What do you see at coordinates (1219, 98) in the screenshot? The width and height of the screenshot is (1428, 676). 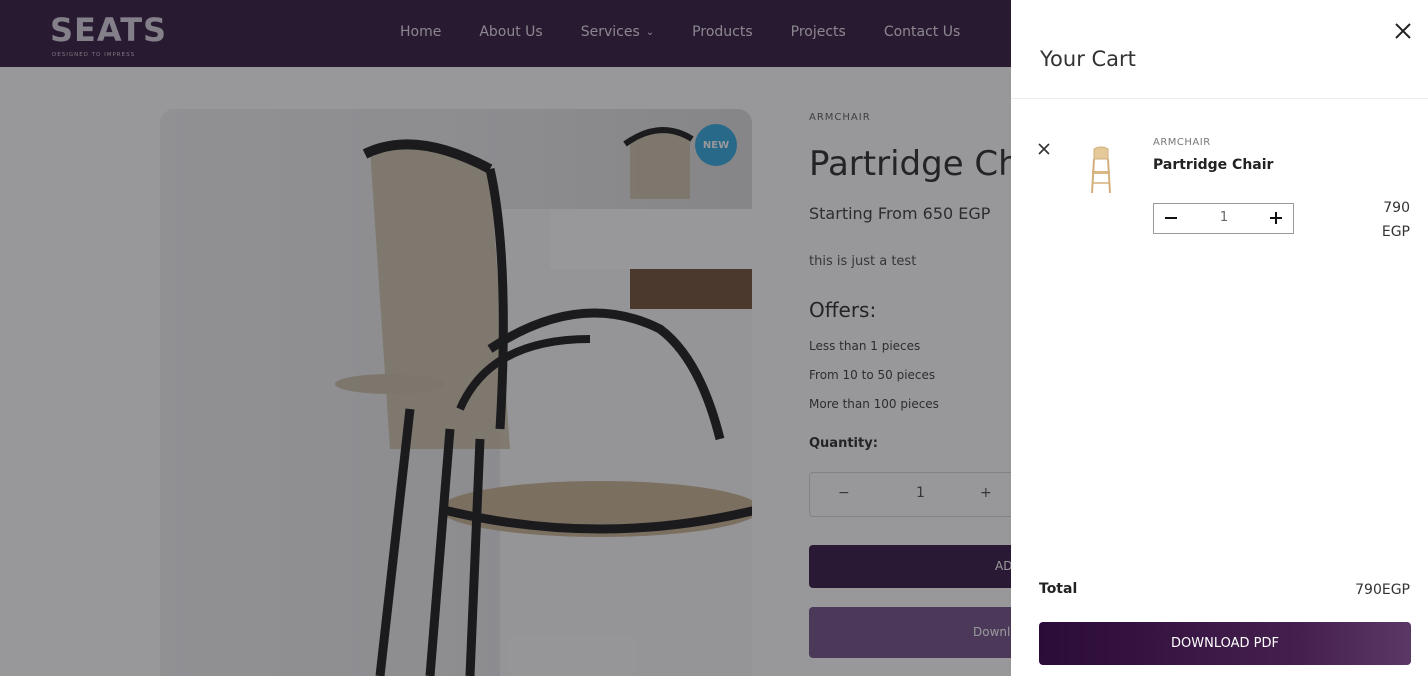 I see `divider` at bounding box center [1219, 98].